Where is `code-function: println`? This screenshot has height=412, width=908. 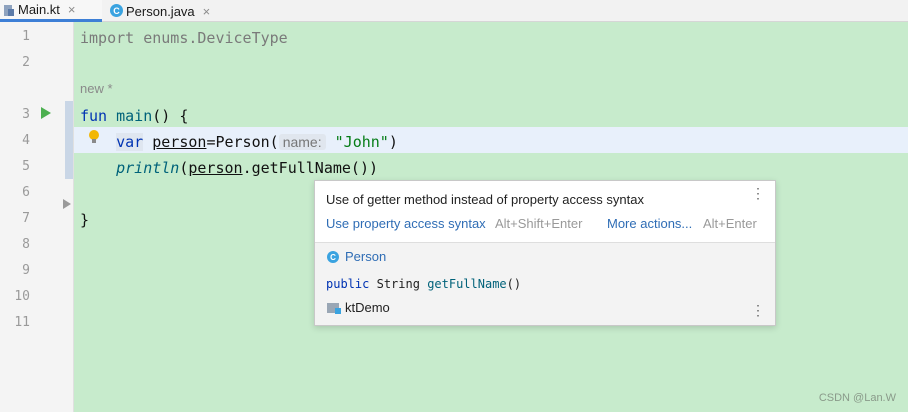
code-function: println is located at coordinates (148, 168).